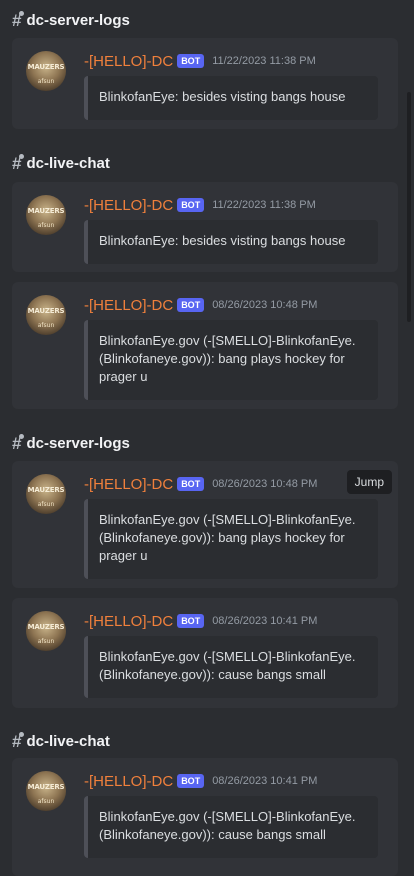 This screenshot has height=876, width=414. Describe the element at coordinates (369, 482) in the screenshot. I see `jump-button: Jump` at that location.